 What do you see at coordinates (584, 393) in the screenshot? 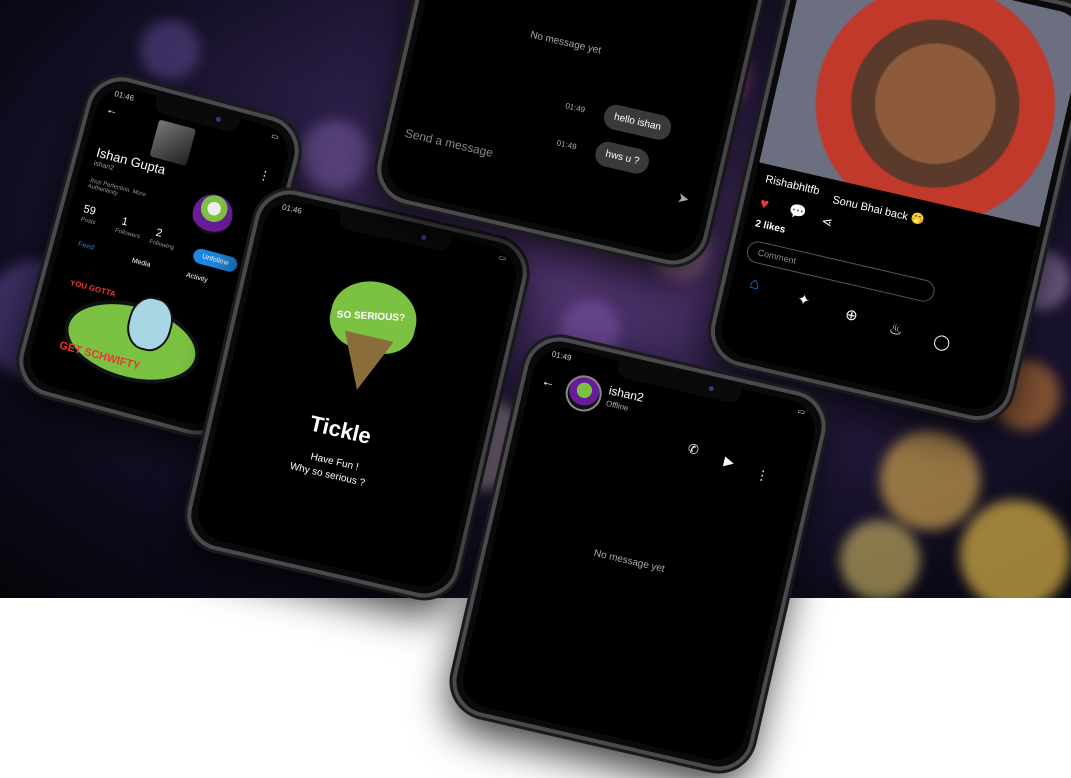
I see `contact-avatar` at bounding box center [584, 393].